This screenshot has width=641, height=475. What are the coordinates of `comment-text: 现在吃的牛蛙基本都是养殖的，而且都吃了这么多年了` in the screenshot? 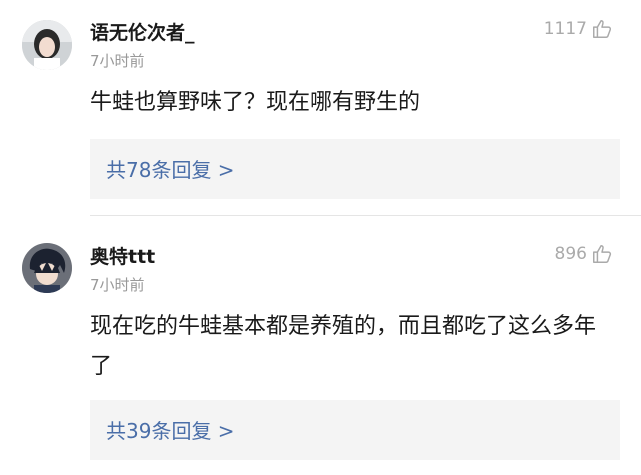 It's located at (343, 346).